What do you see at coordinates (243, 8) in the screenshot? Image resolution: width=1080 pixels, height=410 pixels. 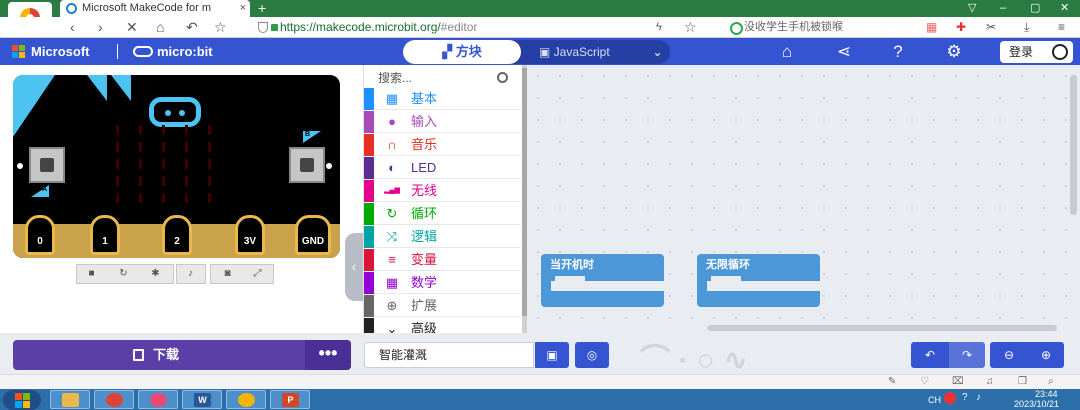 I see `tab-close-icon: ×` at bounding box center [243, 8].